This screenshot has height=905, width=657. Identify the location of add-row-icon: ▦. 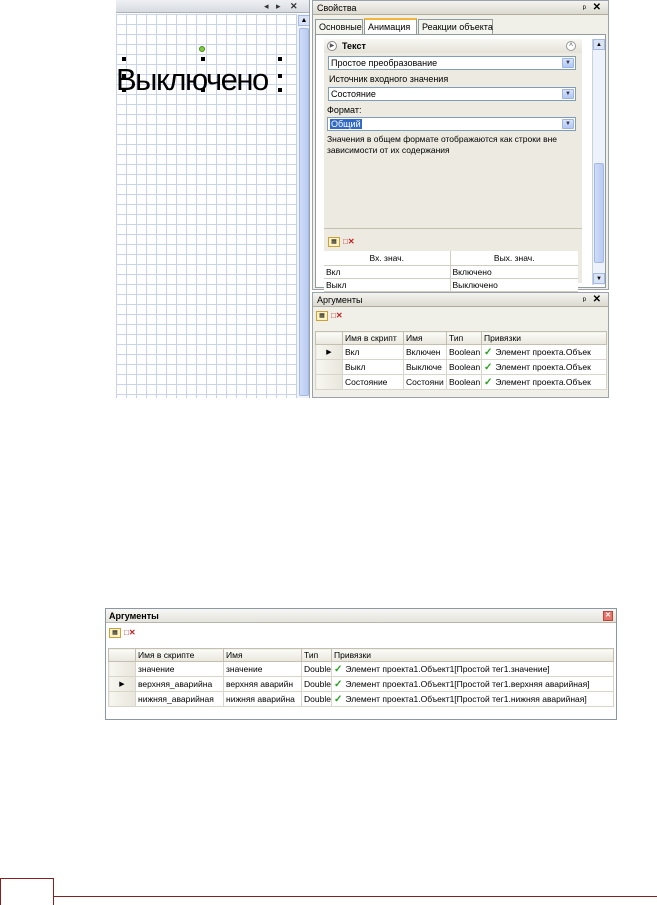
(334, 241).